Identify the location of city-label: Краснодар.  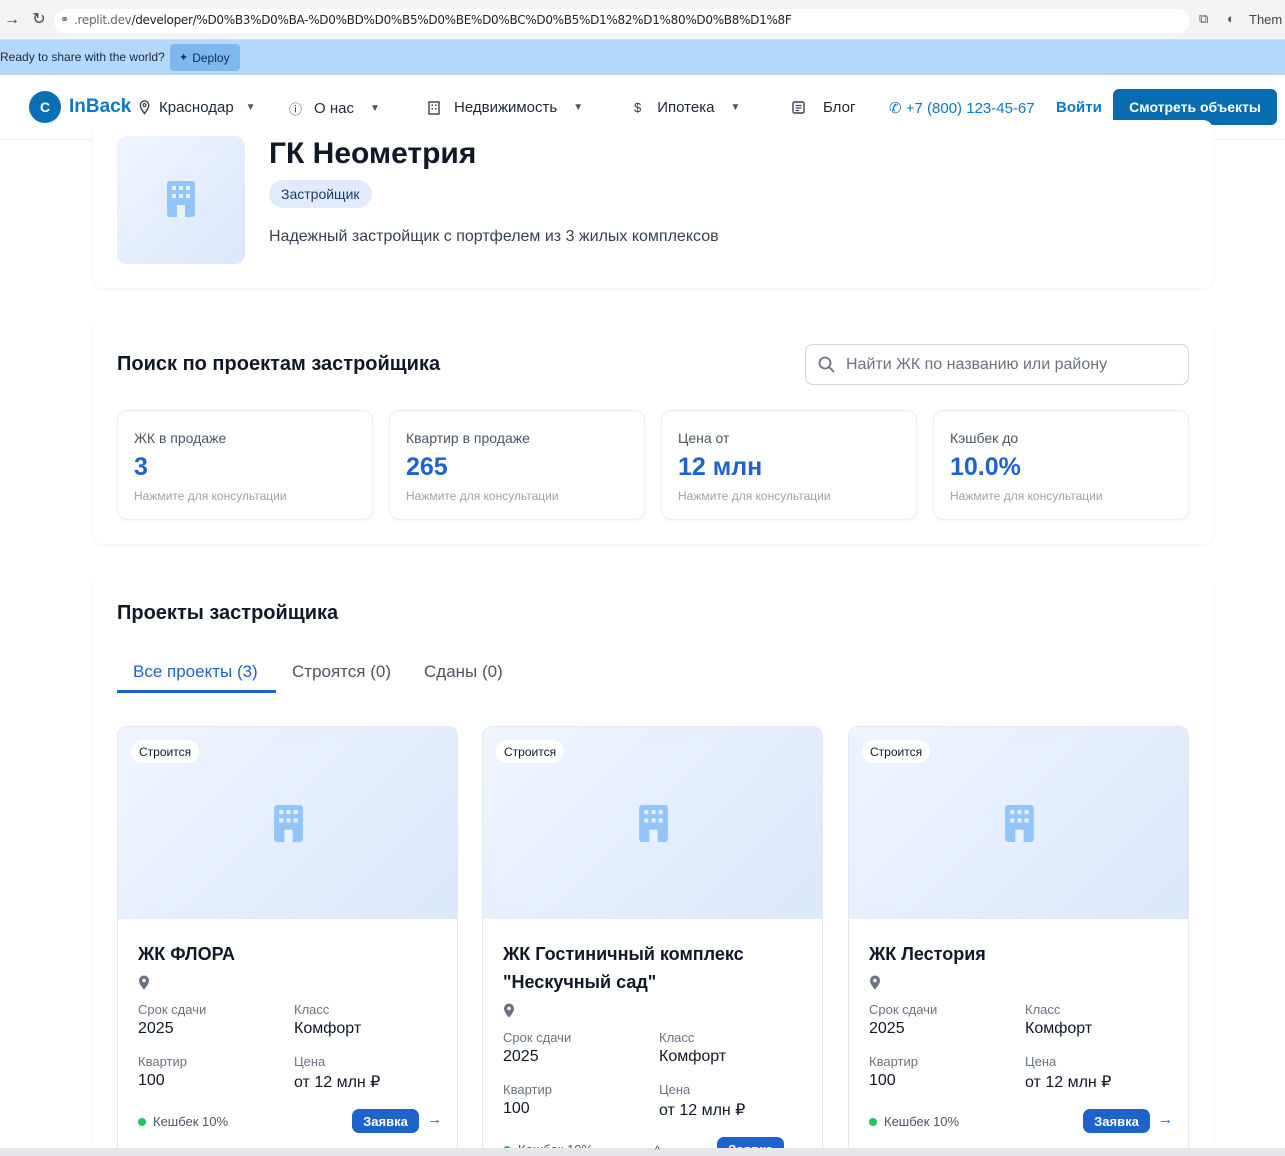
(196, 107).